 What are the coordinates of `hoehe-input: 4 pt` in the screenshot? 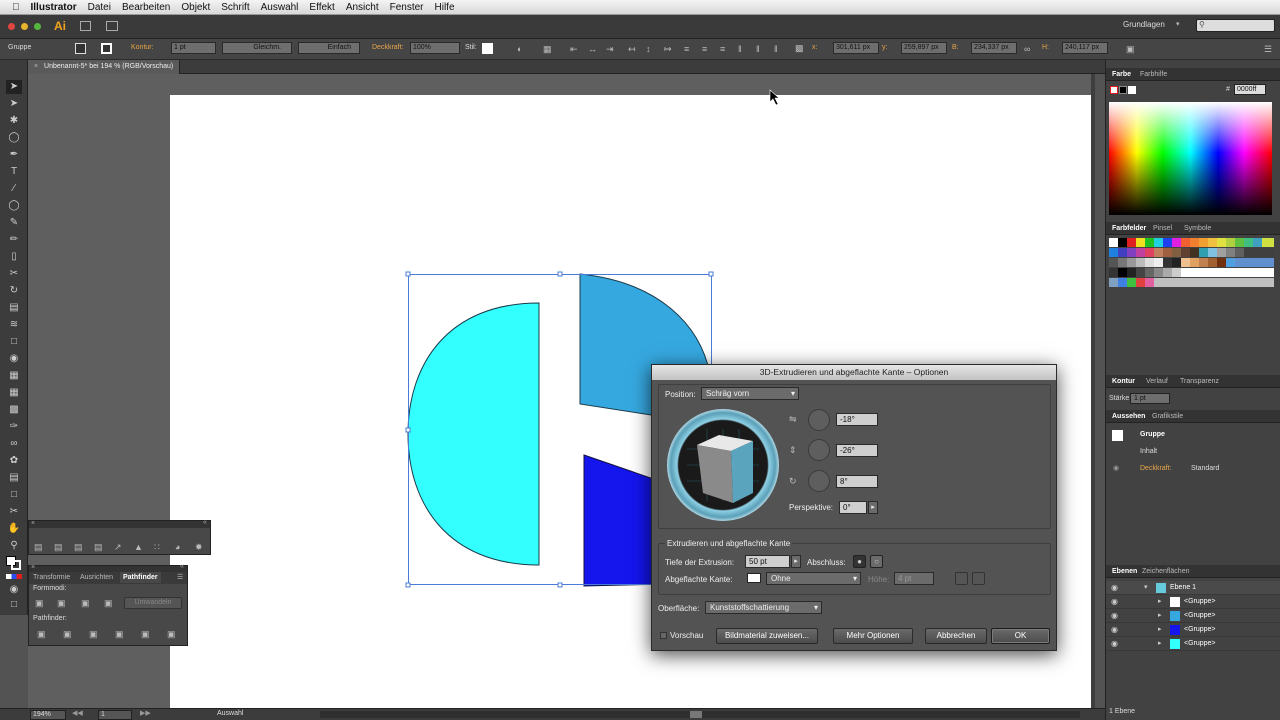 It's located at (914, 578).